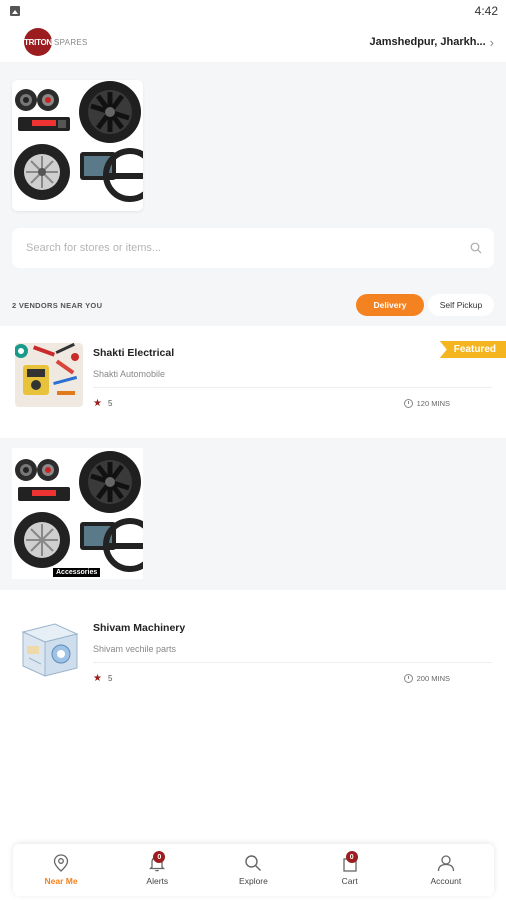 The width and height of the screenshot is (506, 900). Describe the element at coordinates (491, 42) in the screenshot. I see `chevron-right-icon: ›` at that location.